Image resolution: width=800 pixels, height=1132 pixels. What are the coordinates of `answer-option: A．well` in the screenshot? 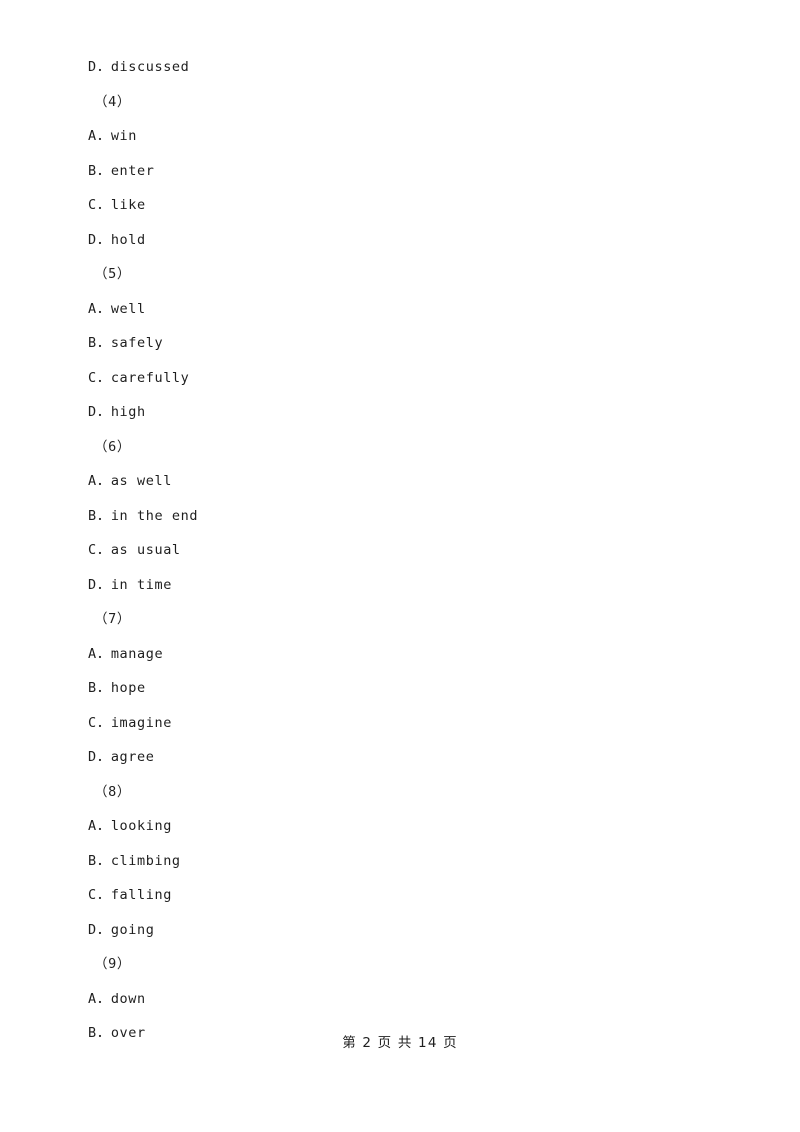 It's located at (117, 308).